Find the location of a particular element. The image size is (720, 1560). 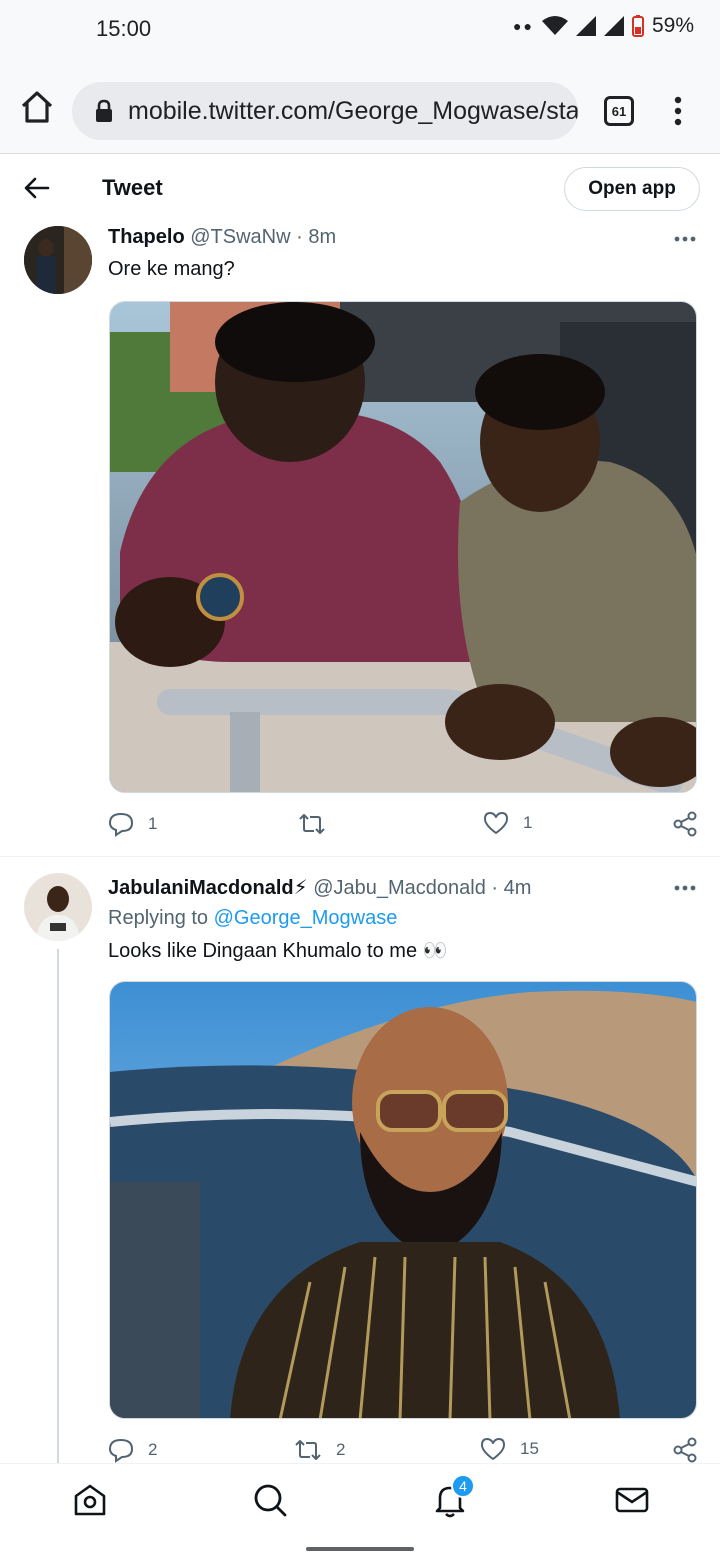

tweet-author-line: JabulaniMacdonald⚡ @Jabu_Macdonald · 4m is located at coordinates (319, 887).